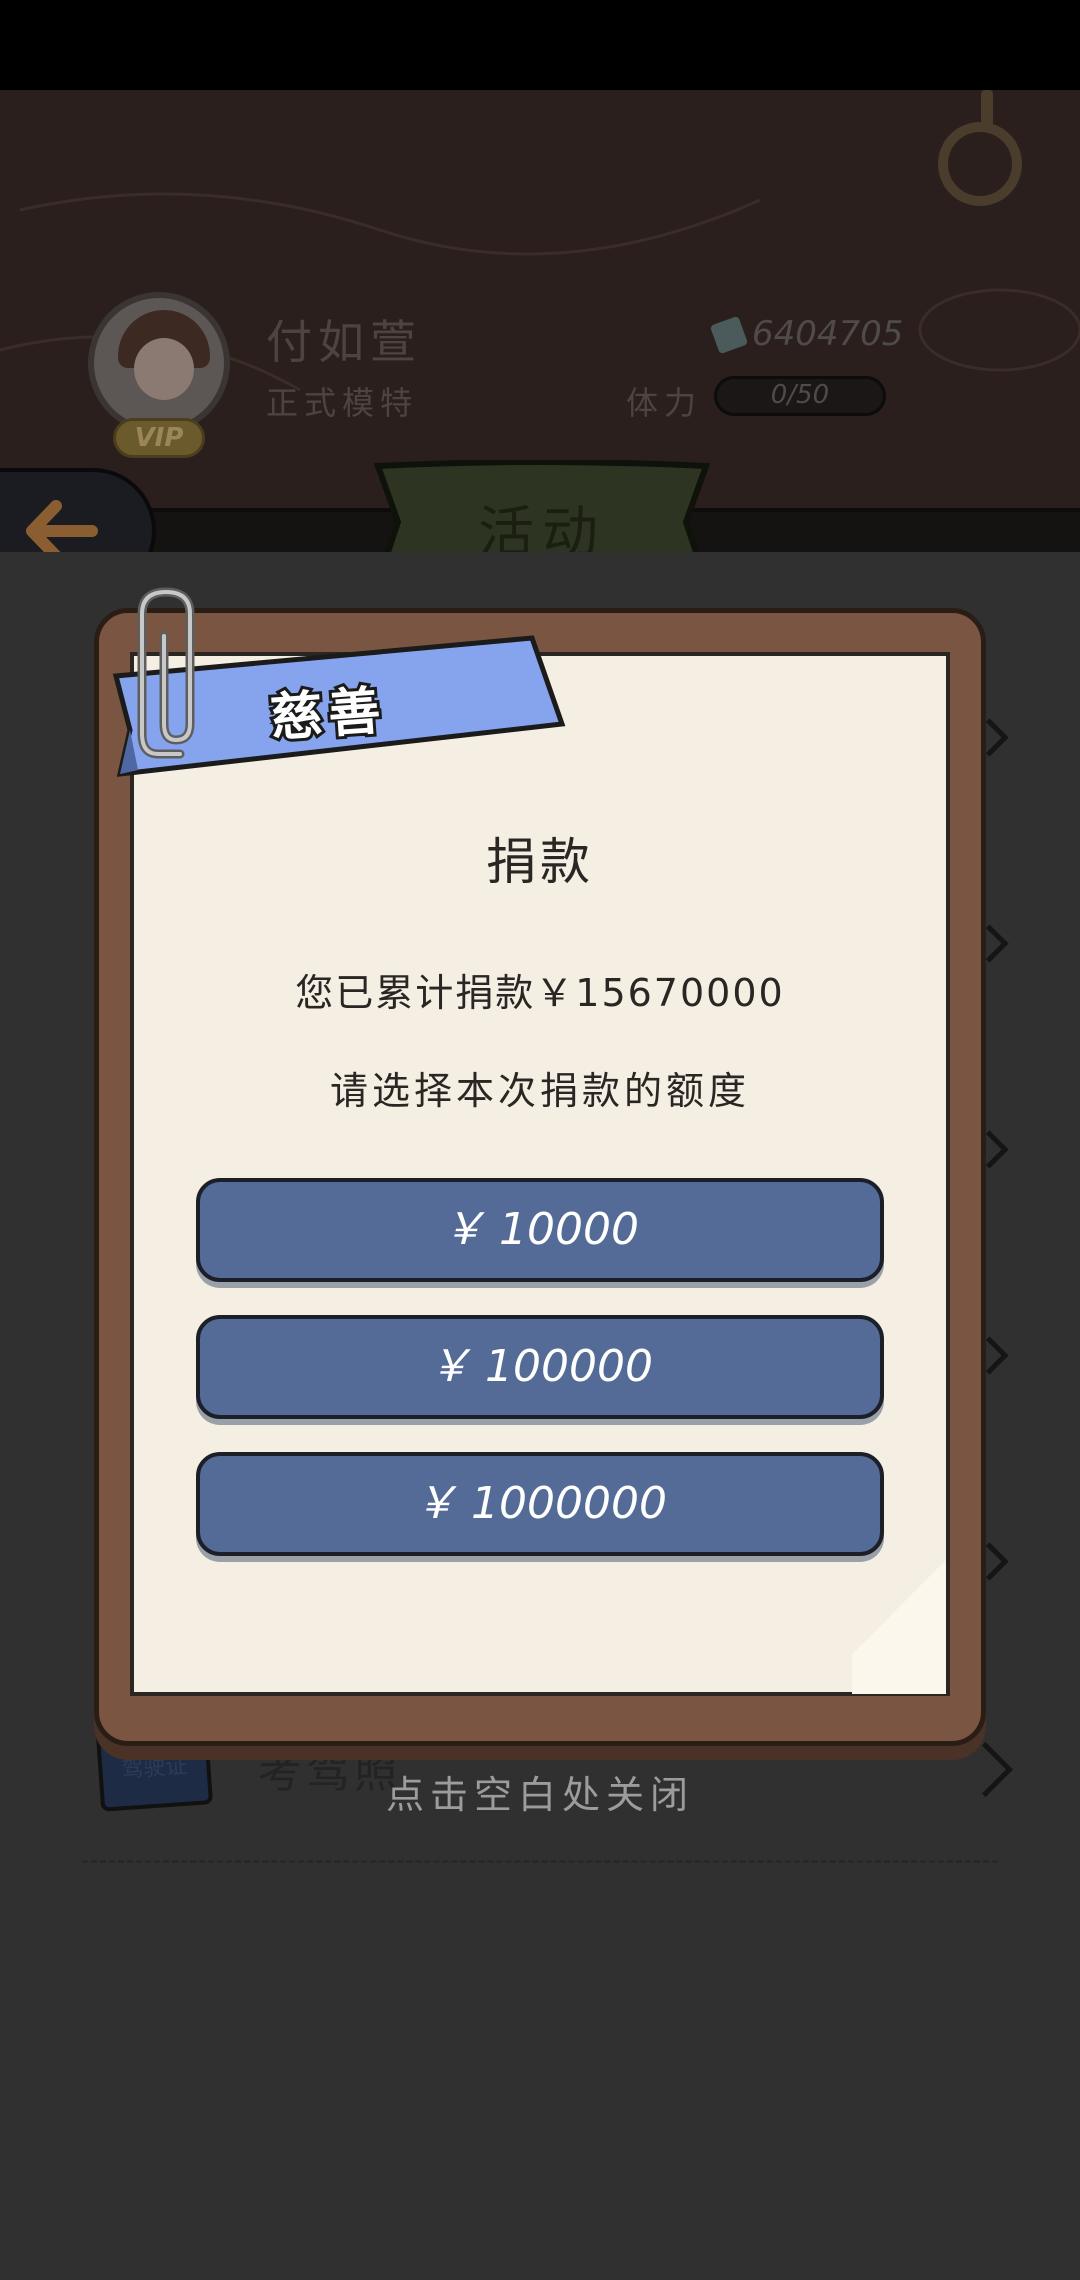  Describe the element at coordinates (540, 1230) in the screenshot. I see `donate-10000-button: ￥ 10000` at that location.